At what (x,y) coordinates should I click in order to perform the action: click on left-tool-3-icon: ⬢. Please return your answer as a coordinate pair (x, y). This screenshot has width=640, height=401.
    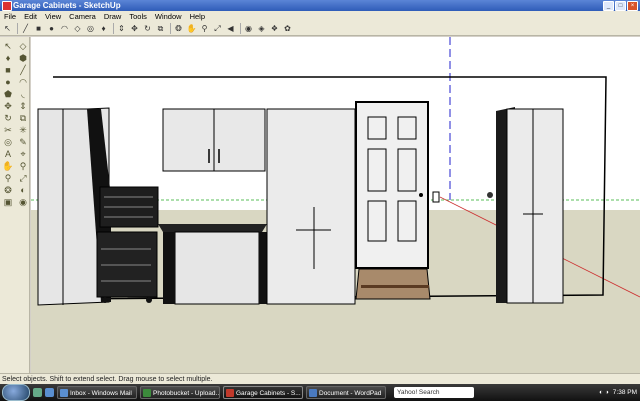
    Looking at the image, I should click on (23, 58).